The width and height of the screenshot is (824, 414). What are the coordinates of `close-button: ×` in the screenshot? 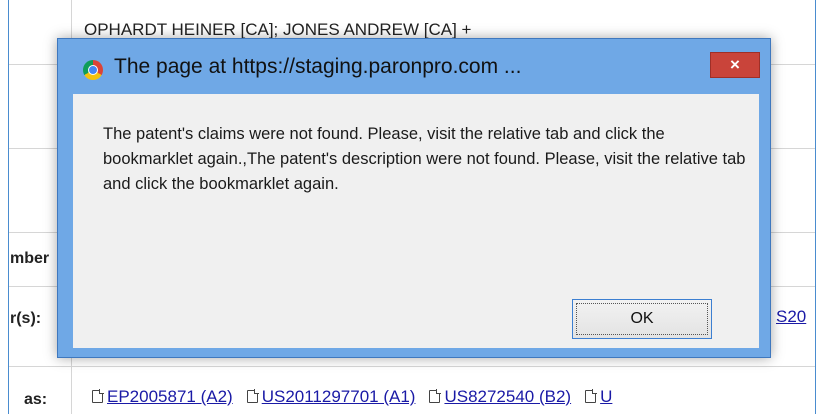 It's located at (735, 65).